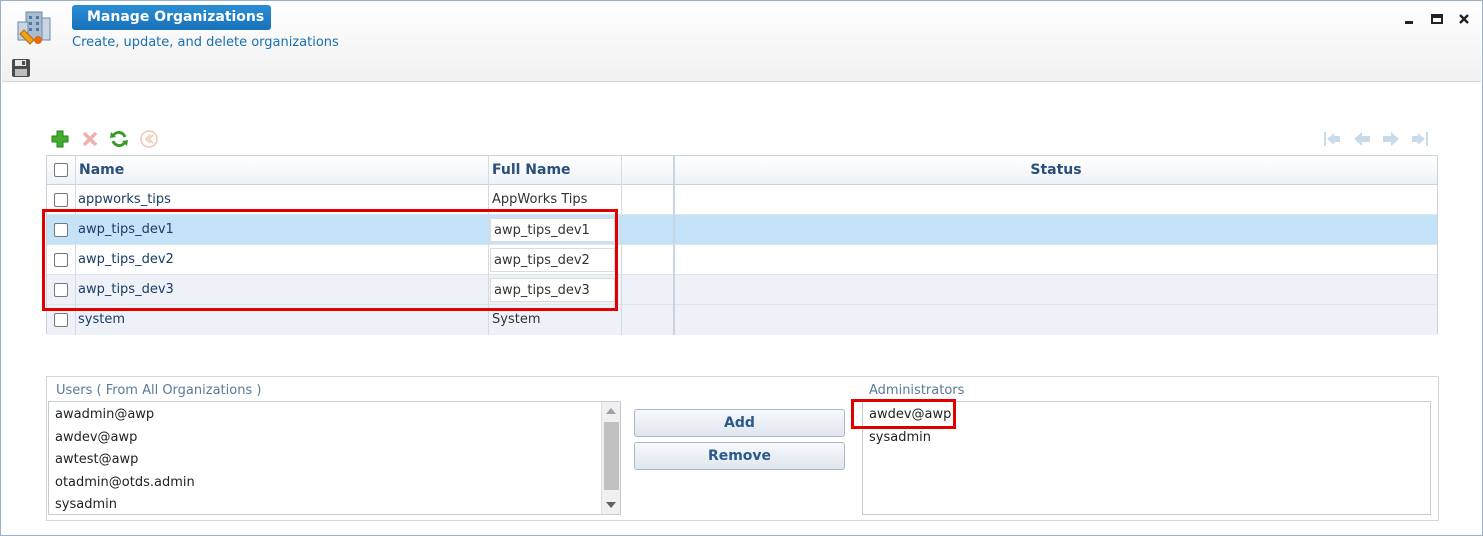 Image resolution: width=1483 pixels, height=536 pixels. What do you see at coordinates (903, 414) in the screenshot?
I see `highlight-box-admin` at bounding box center [903, 414].